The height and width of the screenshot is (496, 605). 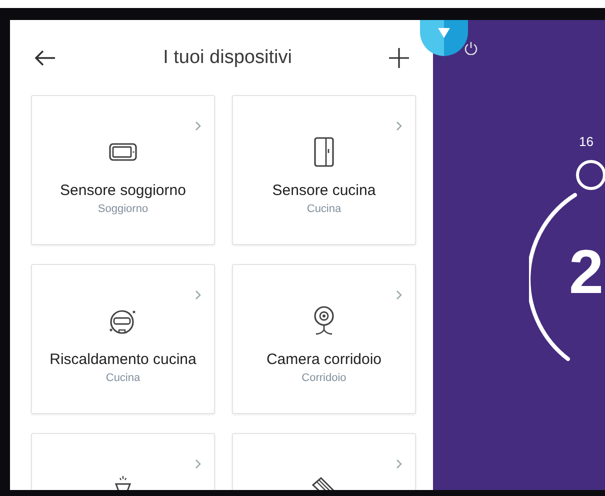 I want to click on door-icon, so click(x=324, y=152).